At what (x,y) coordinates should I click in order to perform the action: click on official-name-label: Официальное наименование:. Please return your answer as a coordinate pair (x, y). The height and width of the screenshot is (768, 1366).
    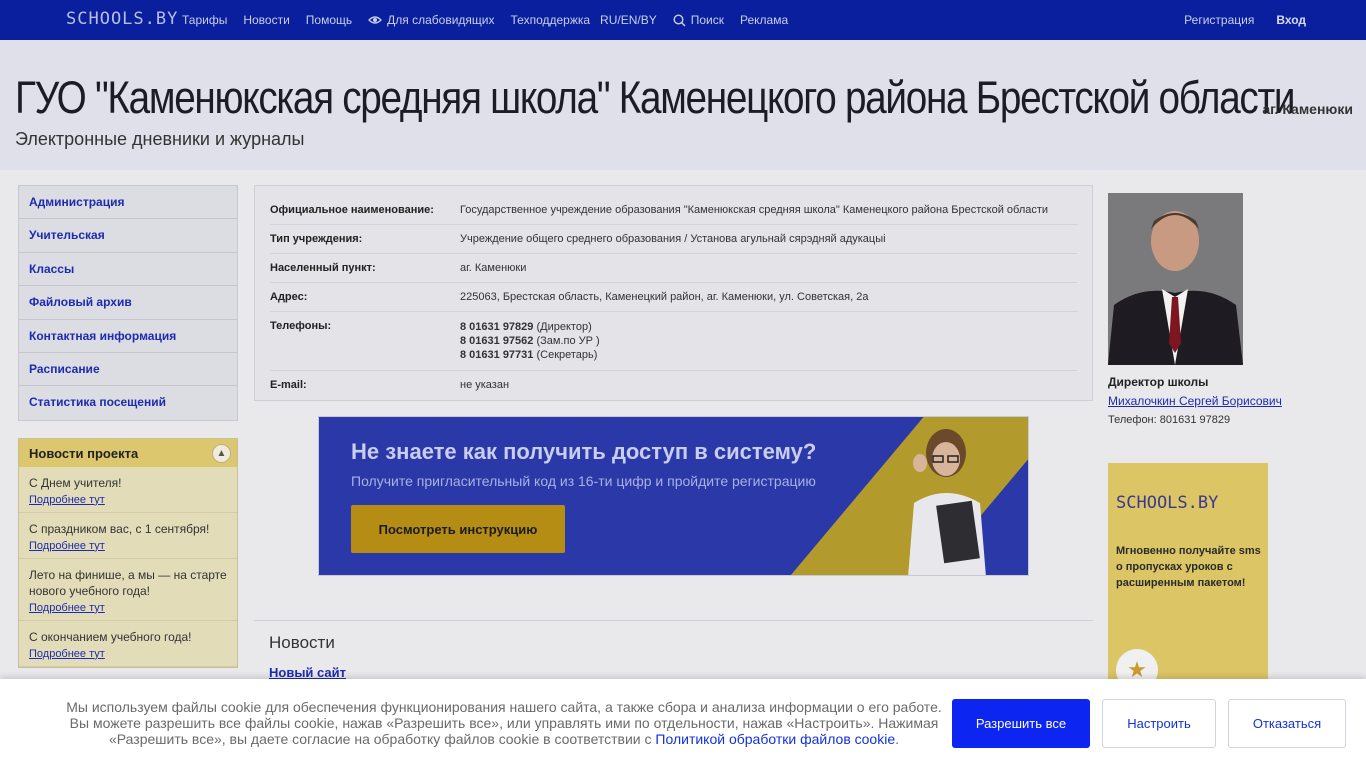
    Looking at the image, I should click on (352, 210).